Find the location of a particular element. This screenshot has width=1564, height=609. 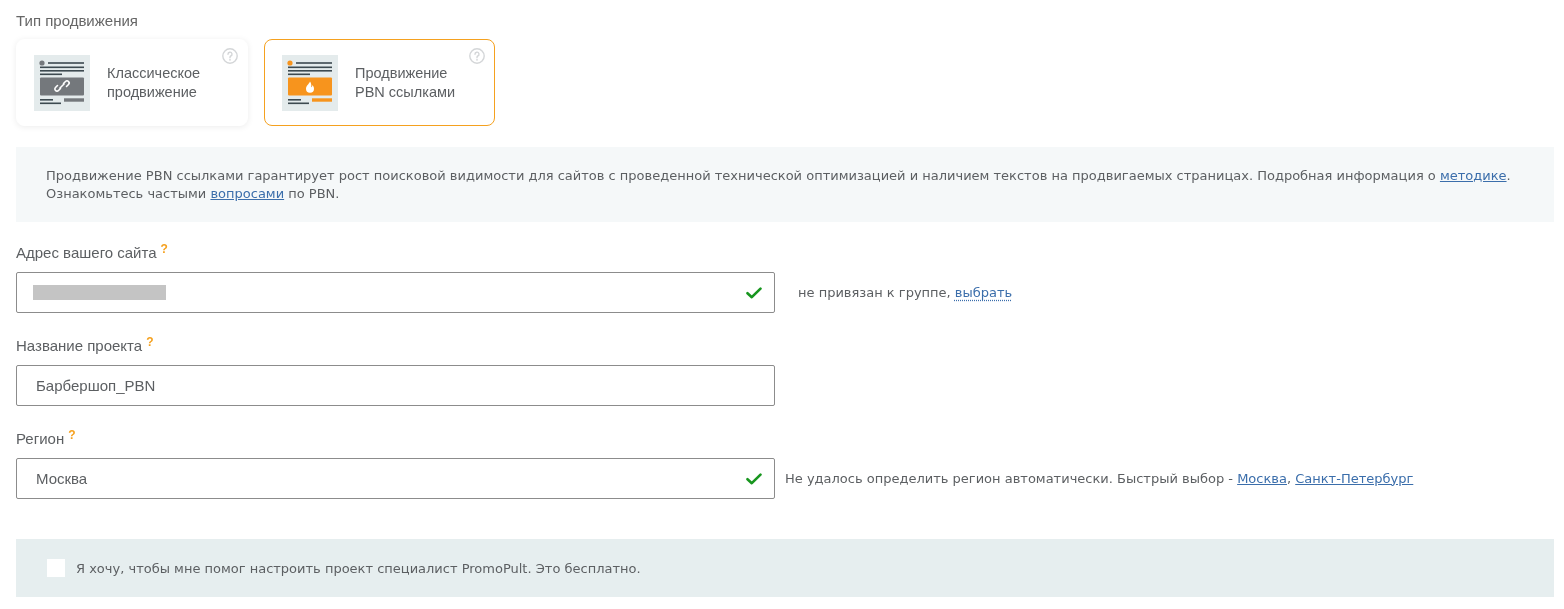

promotion-type-card: Продвижение PBN ссылками is located at coordinates (379, 82).